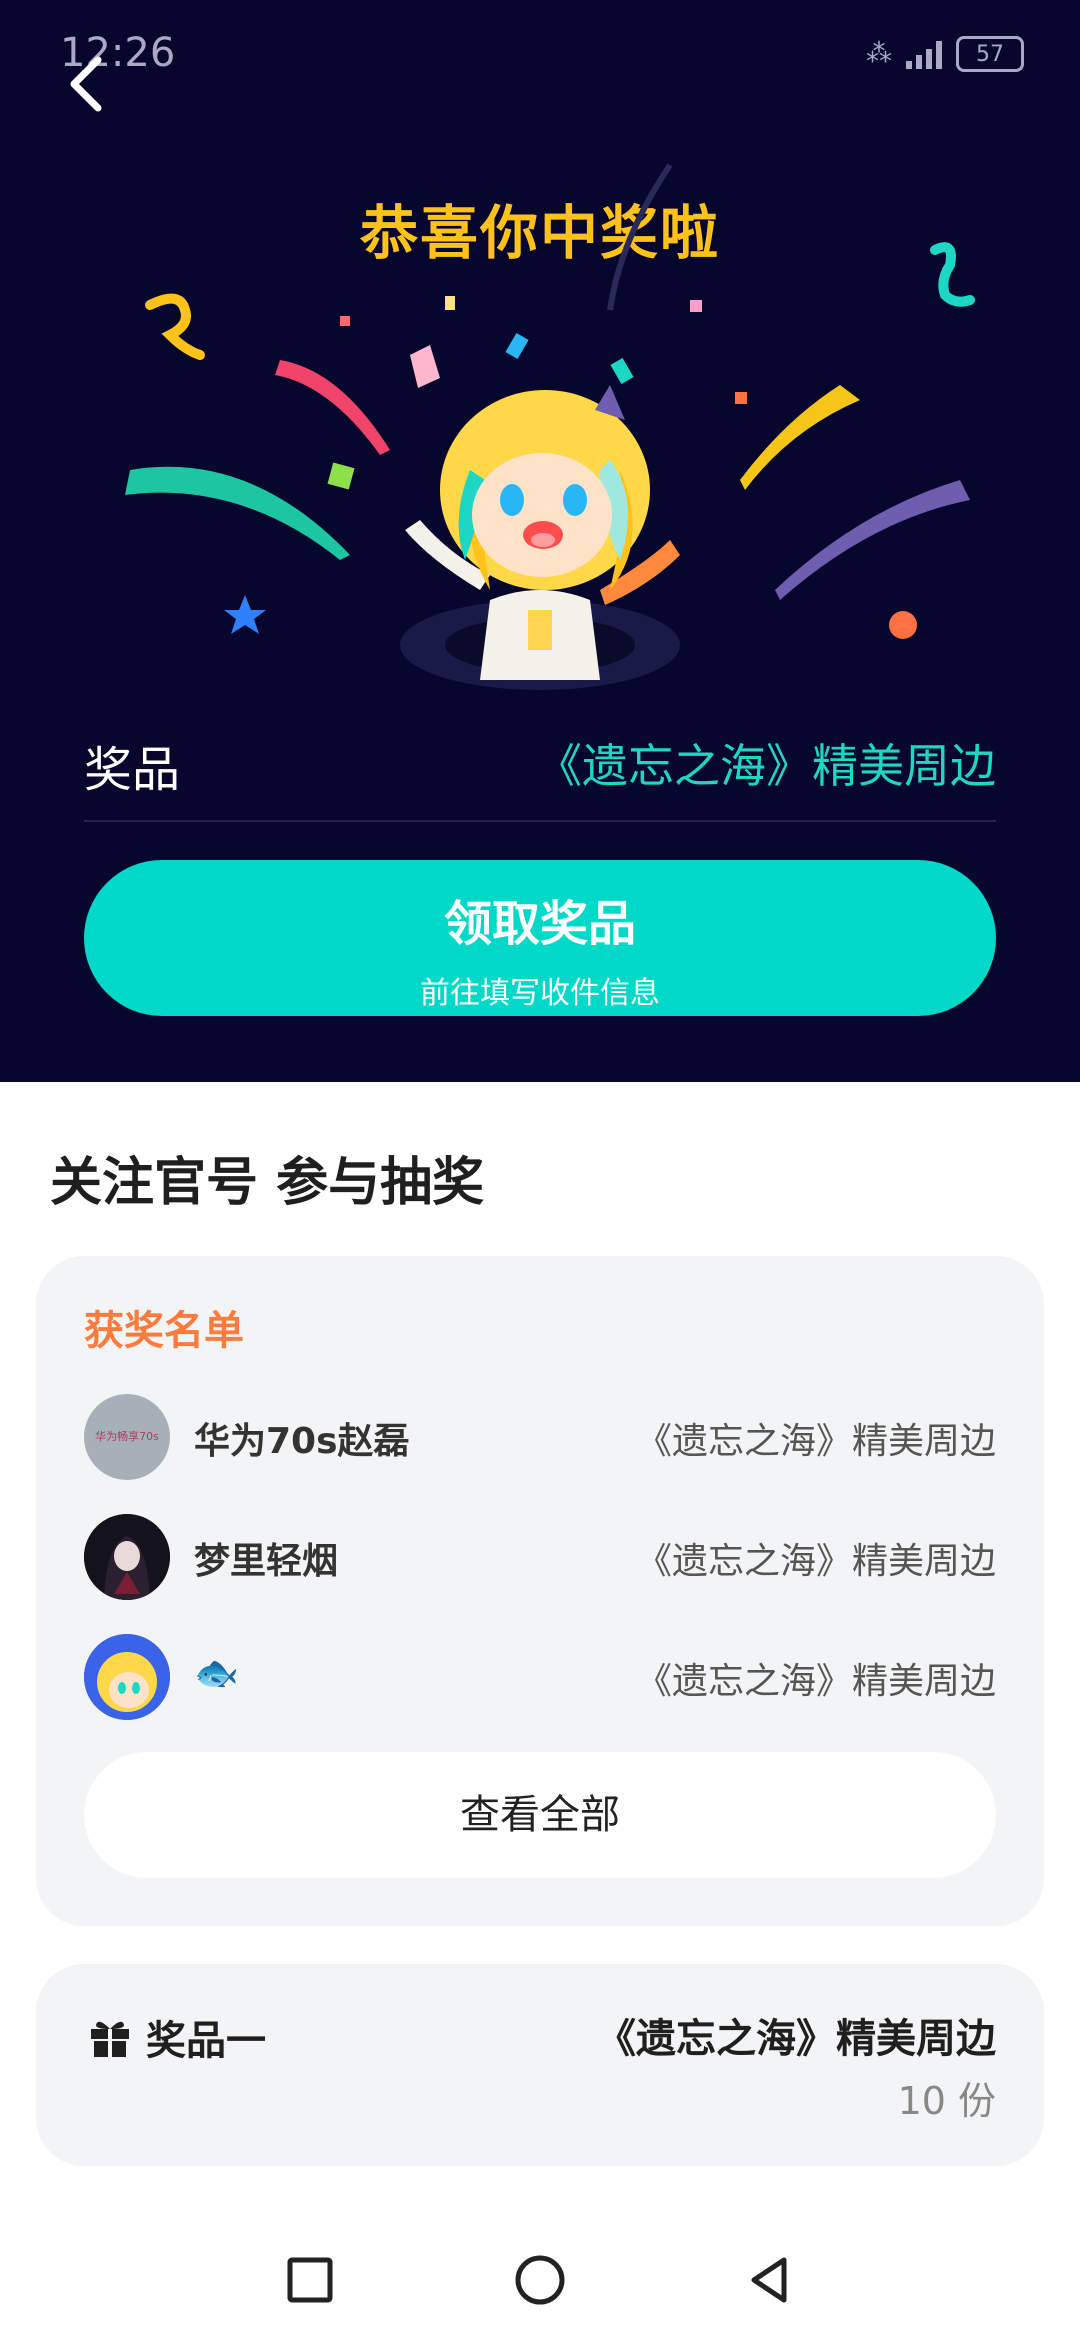 Image resolution: width=1080 pixels, height=2340 pixels. I want to click on nav-back-icon, so click(770, 2280).